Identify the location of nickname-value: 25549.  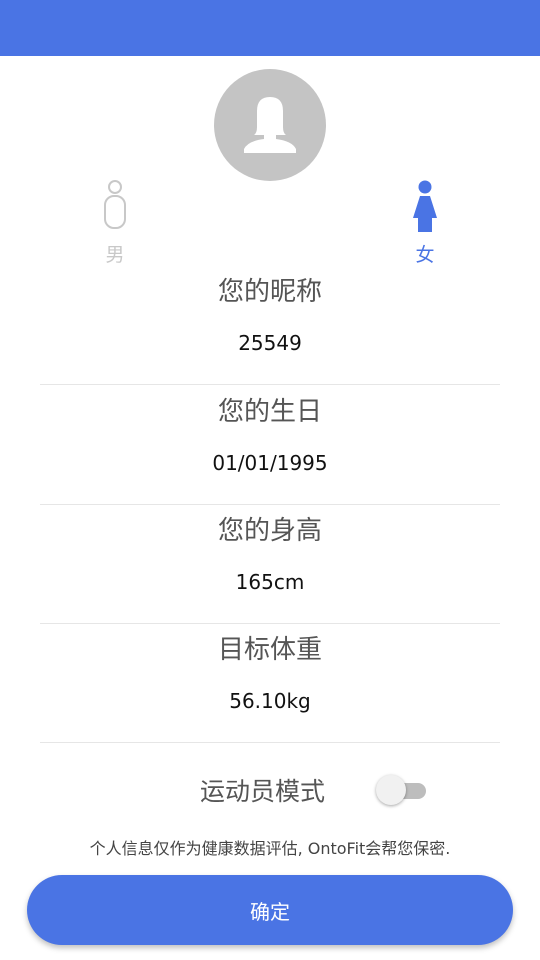
(270, 343).